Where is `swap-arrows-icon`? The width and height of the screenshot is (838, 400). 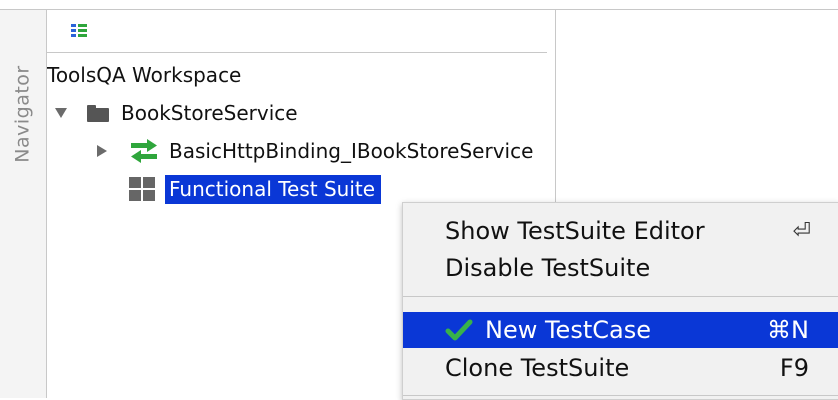
swap-arrows-icon is located at coordinates (144, 151).